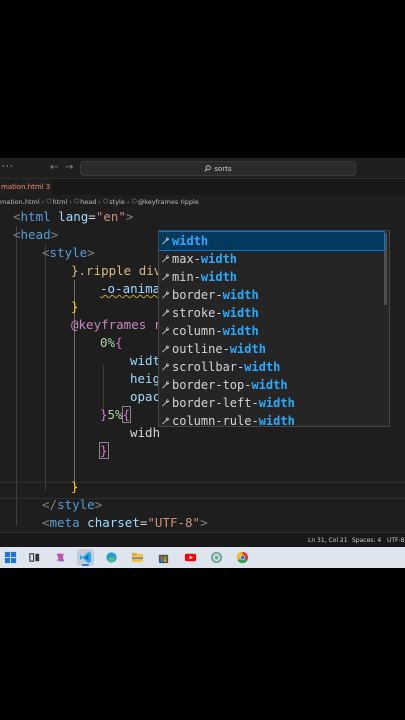 This screenshot has height=720, width=405. What do you see at coordinates (137, 557) in the screenshot?
I see `file-explorer-icon` at bounding box center [137, 557].